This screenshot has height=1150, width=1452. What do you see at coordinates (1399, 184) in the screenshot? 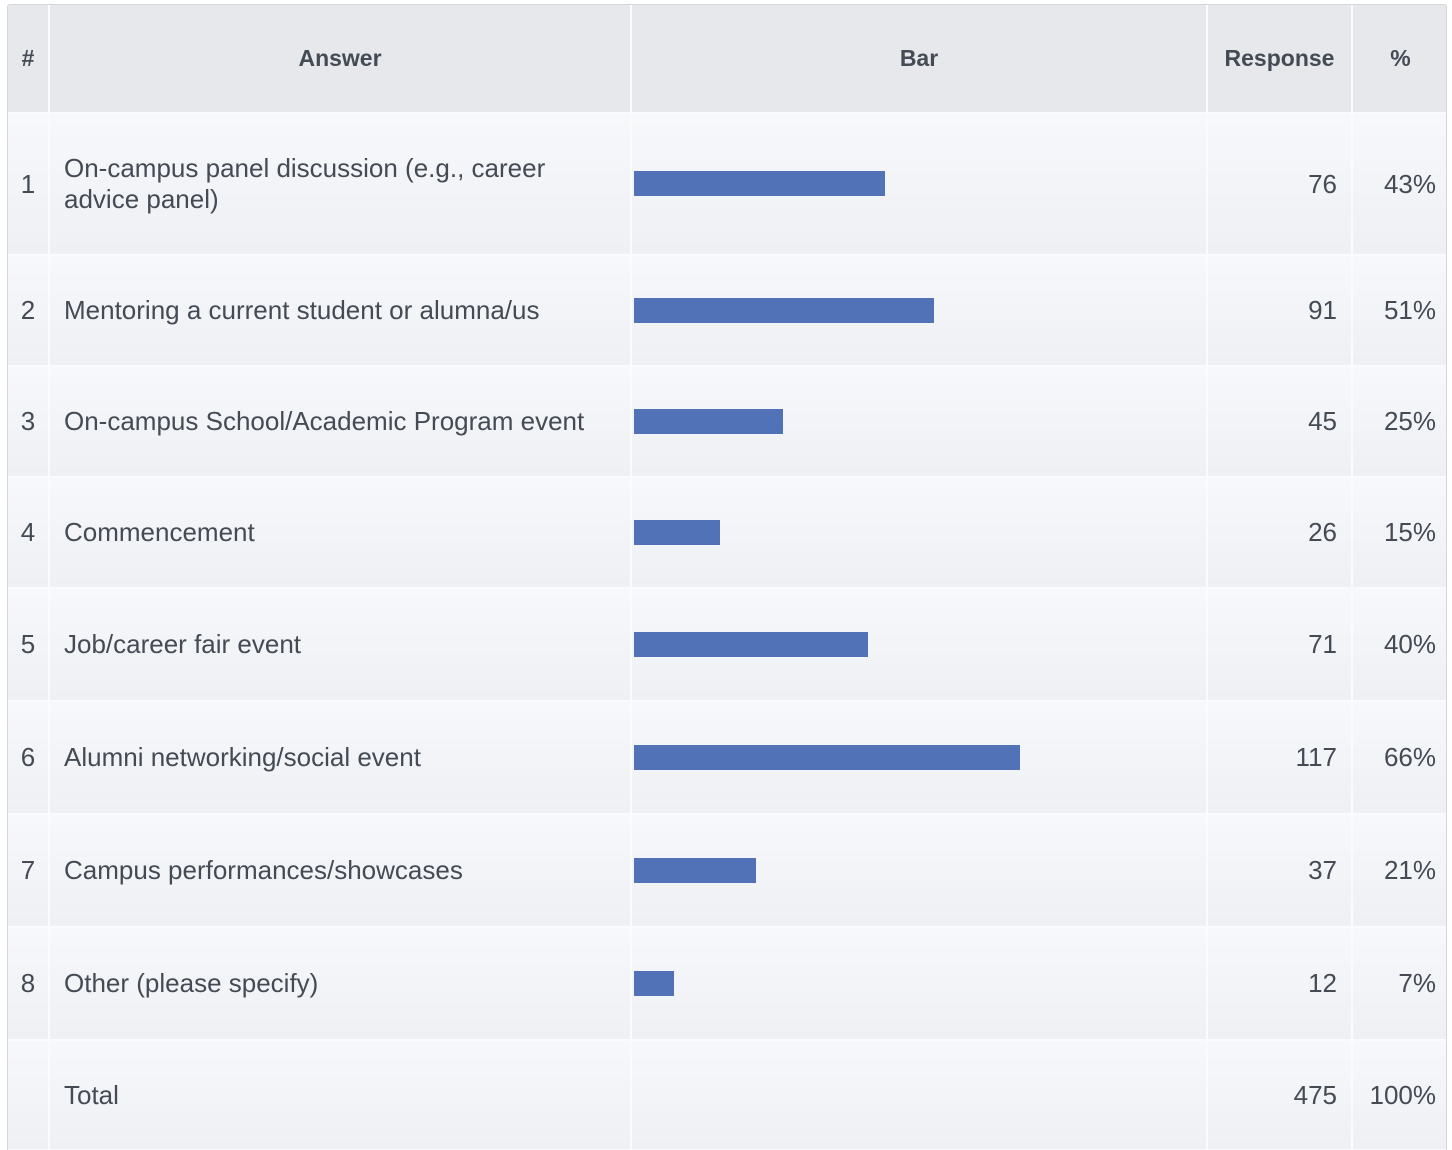
I see `response-percent: 43%` at bounding box center [1399, 184].